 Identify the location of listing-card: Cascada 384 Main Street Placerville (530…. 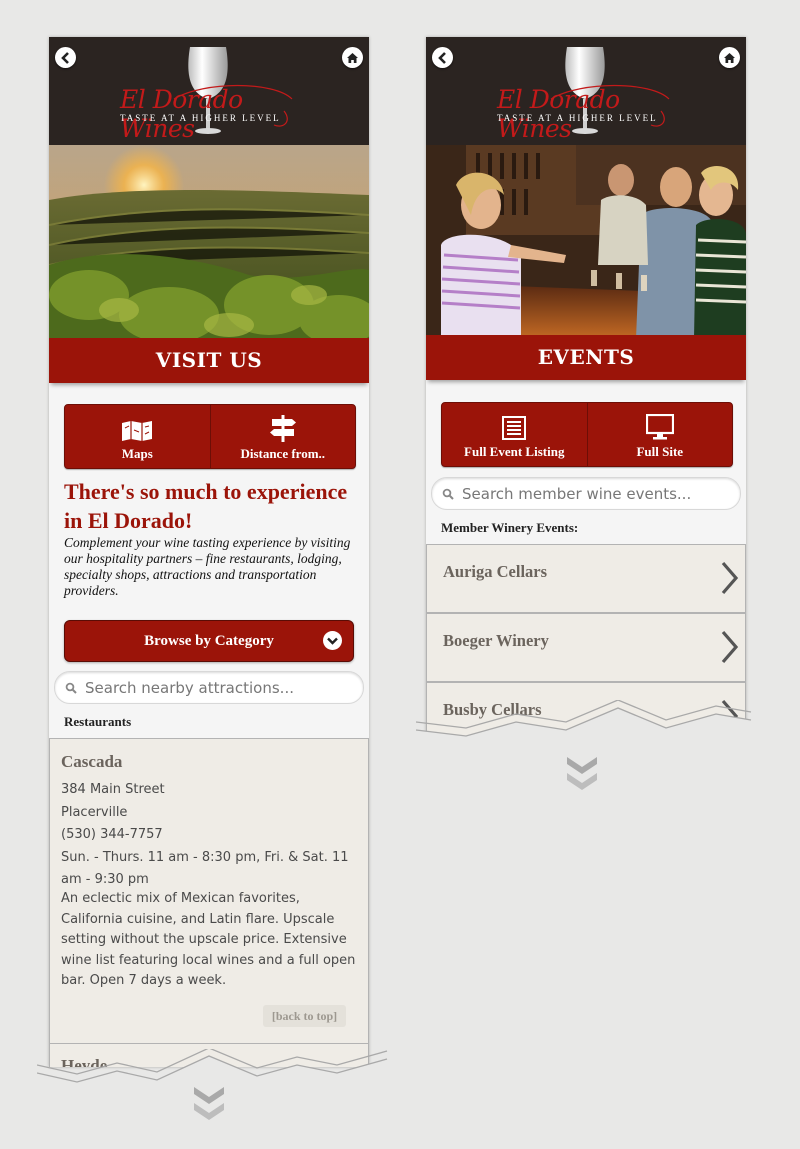
(209, 891).